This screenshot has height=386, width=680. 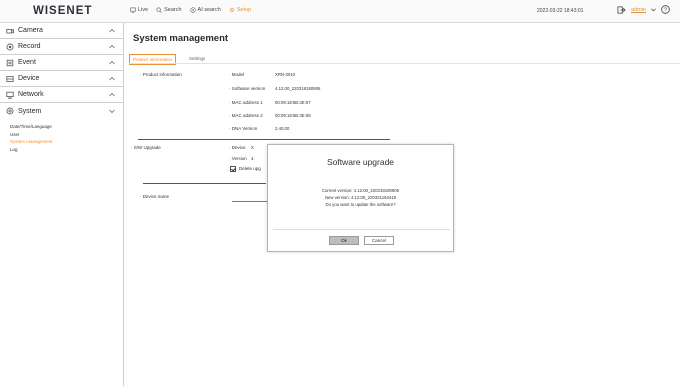 I want to click on setup-icon, so click(x=231, y=10).